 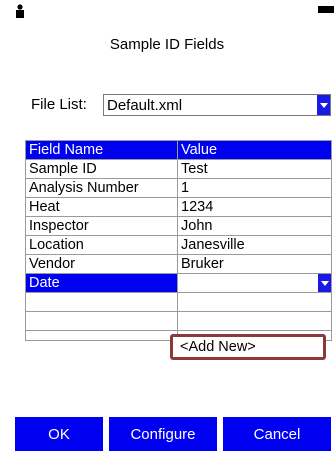 What do you see at coordinates (167, 44) in the screenshot?
I see `page-title: Sample ID Fields` at bounding box center [167, 44].